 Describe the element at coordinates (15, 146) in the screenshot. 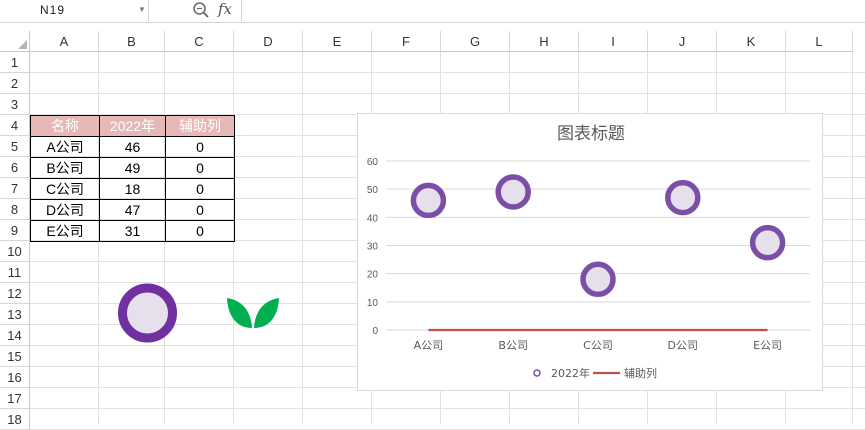

I see `row-header-5: 5` at that location.